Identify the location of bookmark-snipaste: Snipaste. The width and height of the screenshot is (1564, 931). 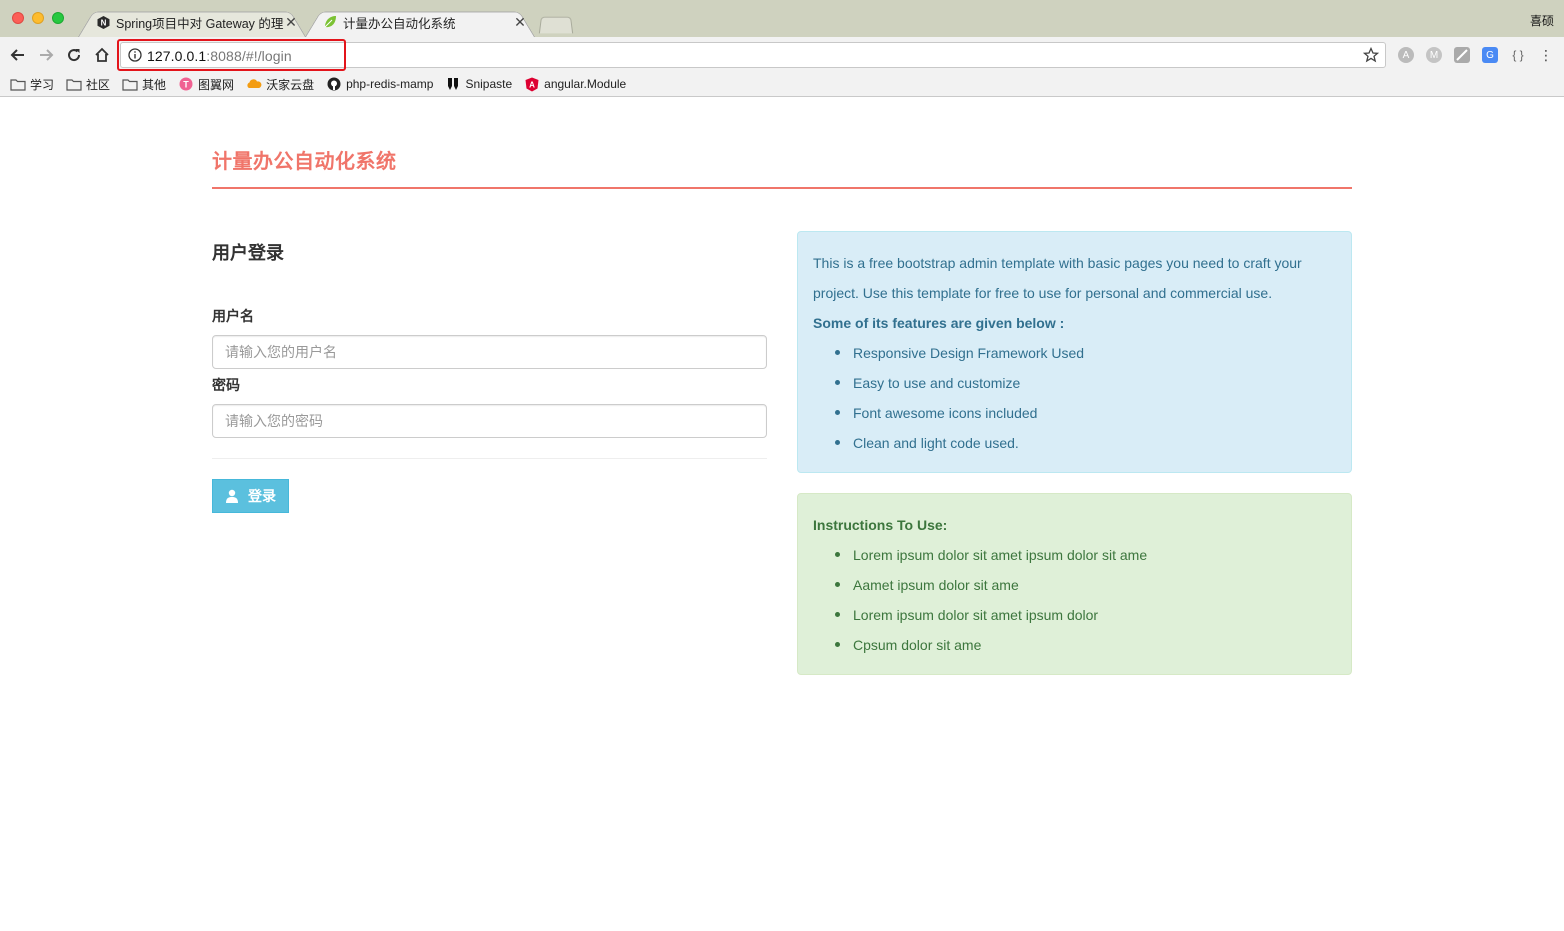
(478, 84).